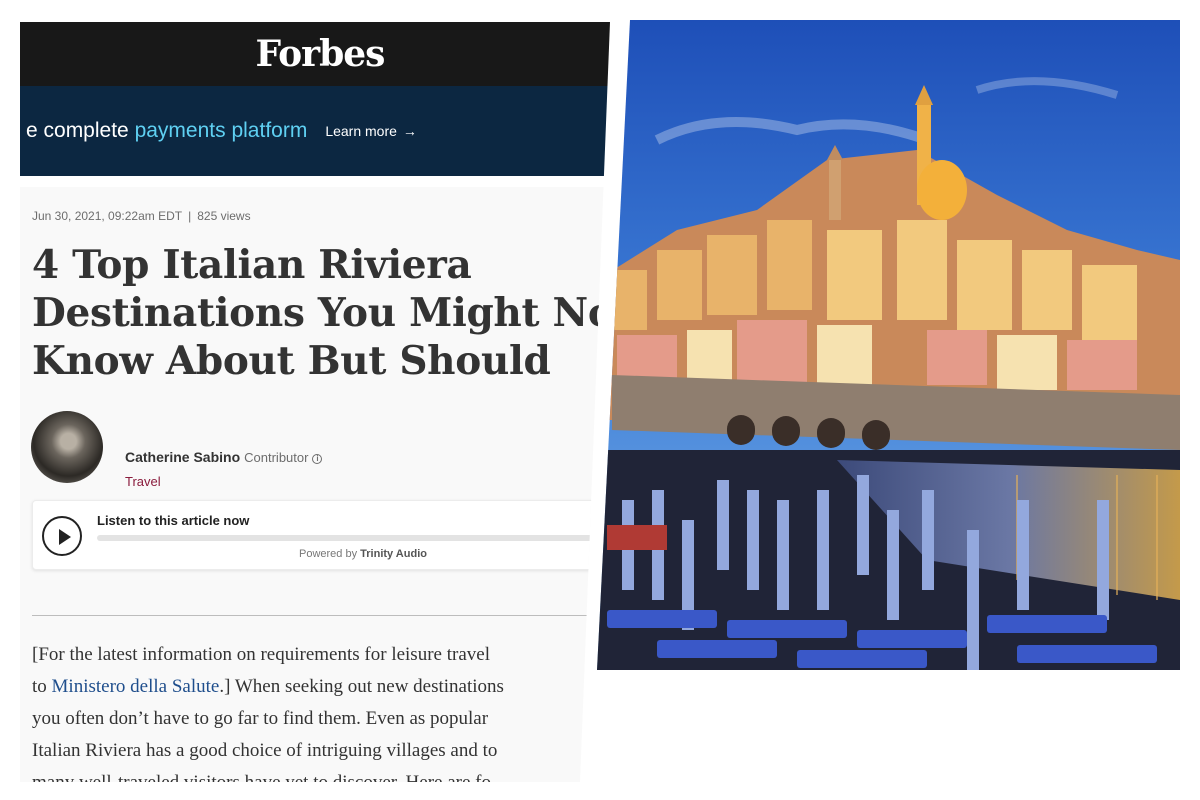 The width and height of the screenshot is (1200, 800). Describe the element at coordinates (347, 538) in the screenshot. I see `audio-progress-bar` at that location.